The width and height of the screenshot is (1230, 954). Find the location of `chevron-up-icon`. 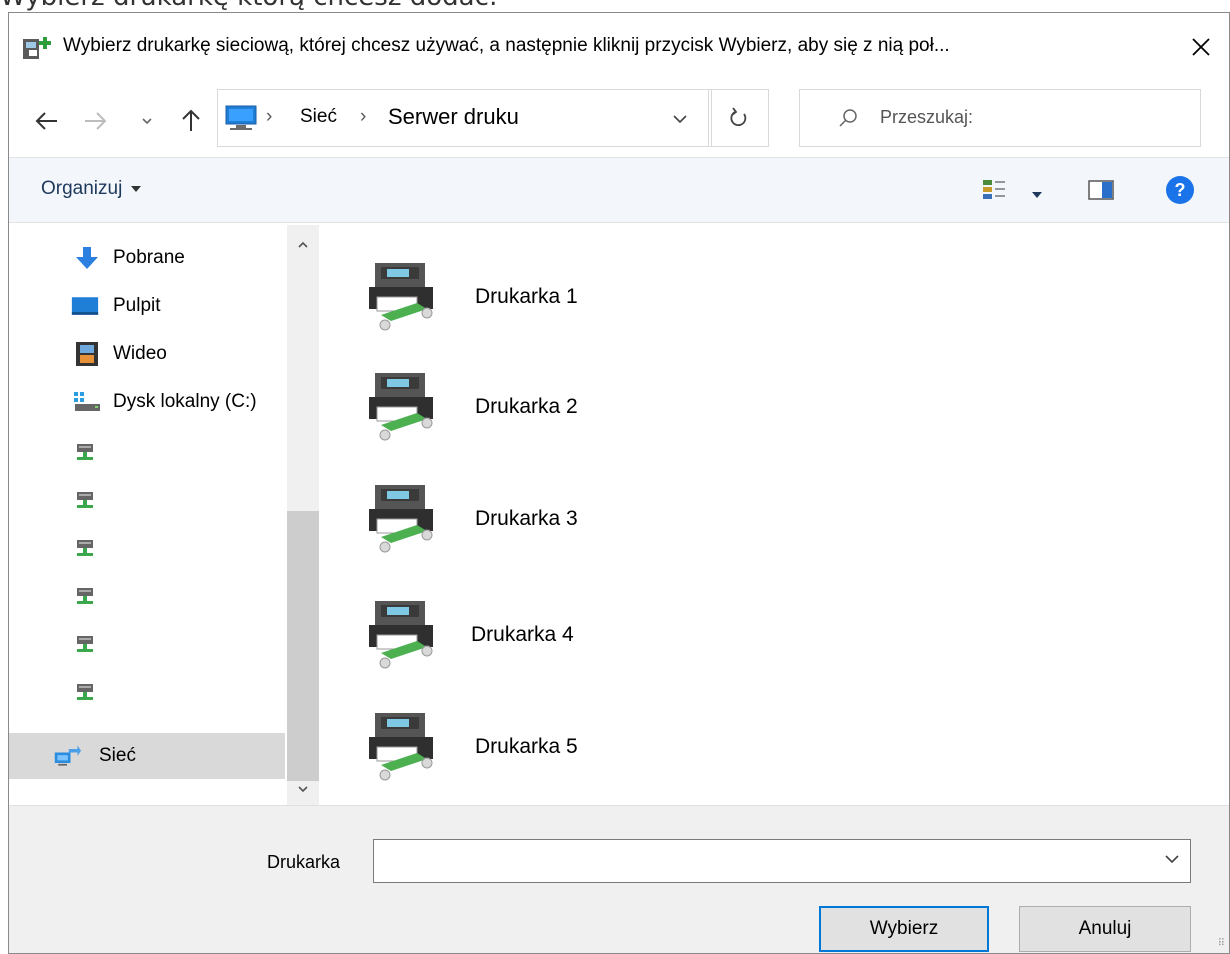

chevron-up-icon is located at coordinates (303, 244).